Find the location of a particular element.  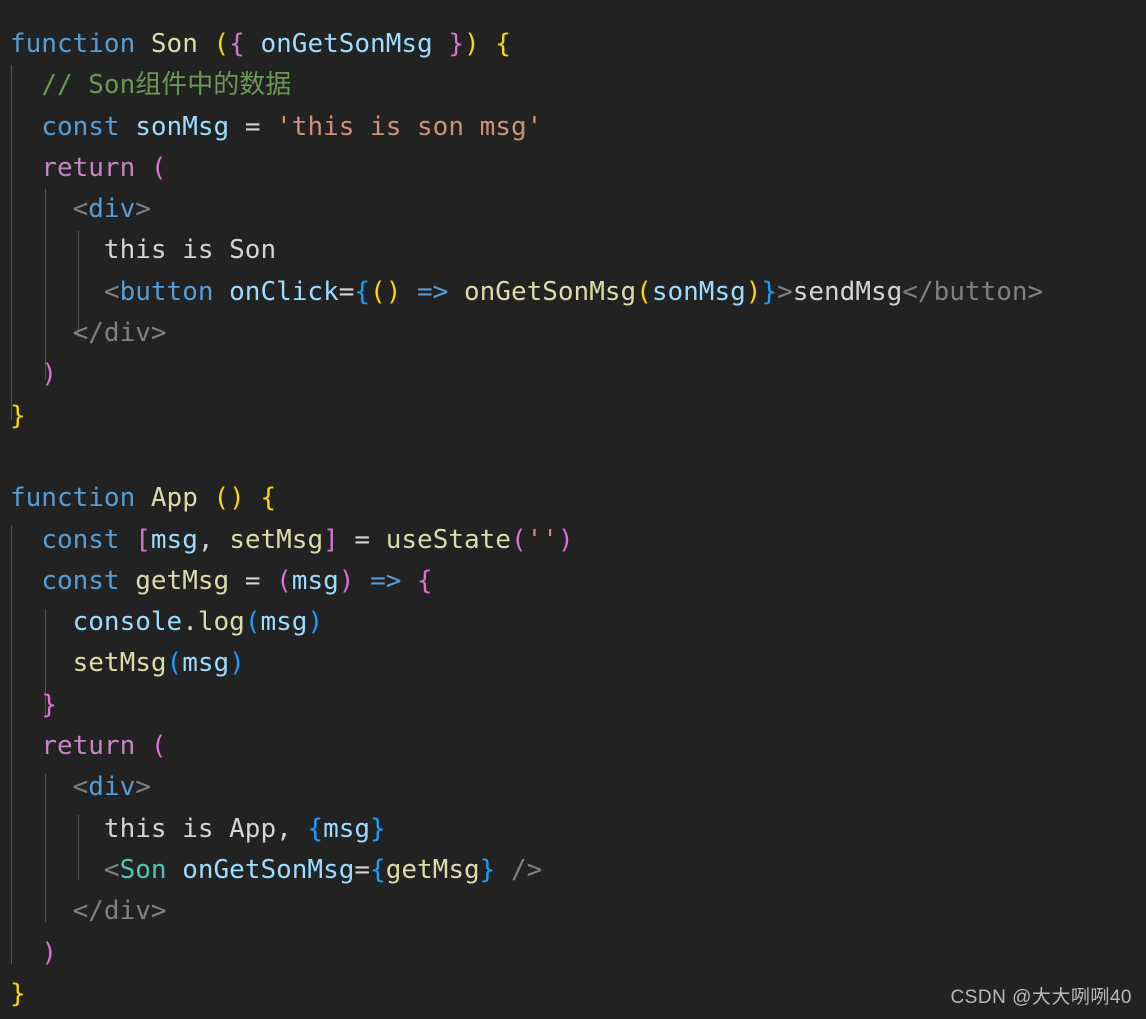

empty-parens: () is located at coordinates (229, 498).